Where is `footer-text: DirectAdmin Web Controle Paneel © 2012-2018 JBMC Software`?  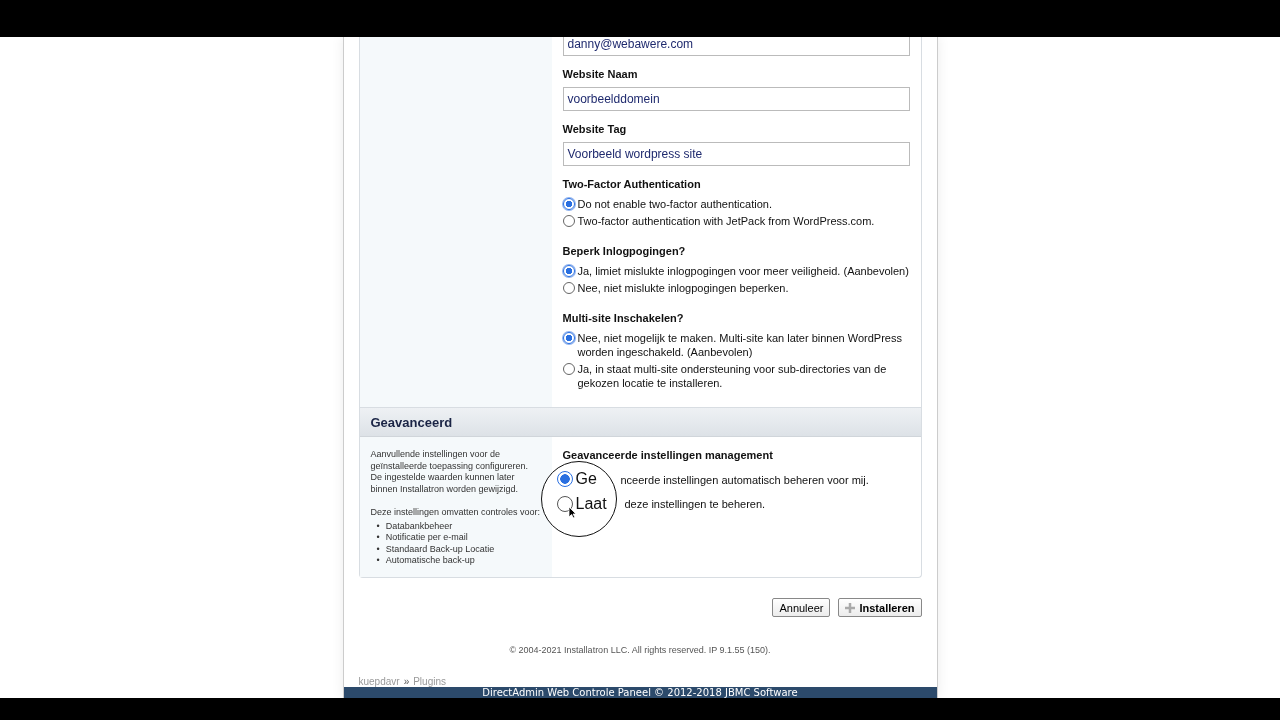 footer-text: DirectAdmin Web Controle Paneel © 2012-2018 JBMC Software is located at coordinates (640, 692).